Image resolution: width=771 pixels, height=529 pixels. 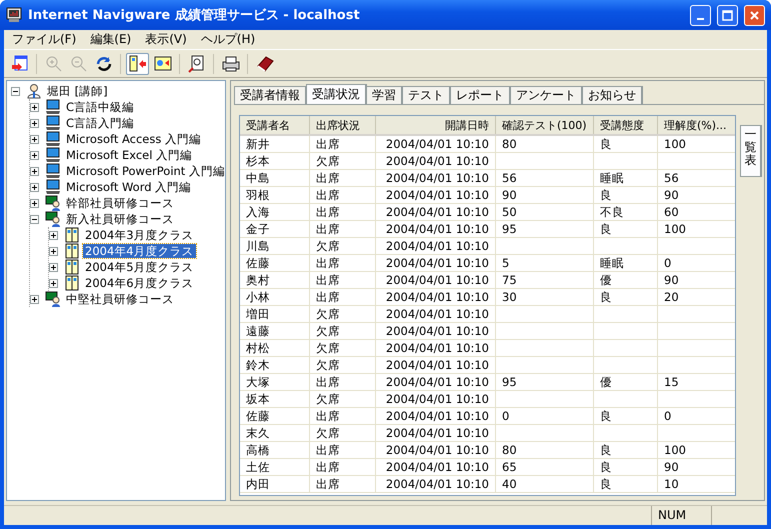 What do you see at coordinates (77, 91) in the screenshot?
I see `tree-item: 堀田 [講師]` at bounding box center [77, 91].